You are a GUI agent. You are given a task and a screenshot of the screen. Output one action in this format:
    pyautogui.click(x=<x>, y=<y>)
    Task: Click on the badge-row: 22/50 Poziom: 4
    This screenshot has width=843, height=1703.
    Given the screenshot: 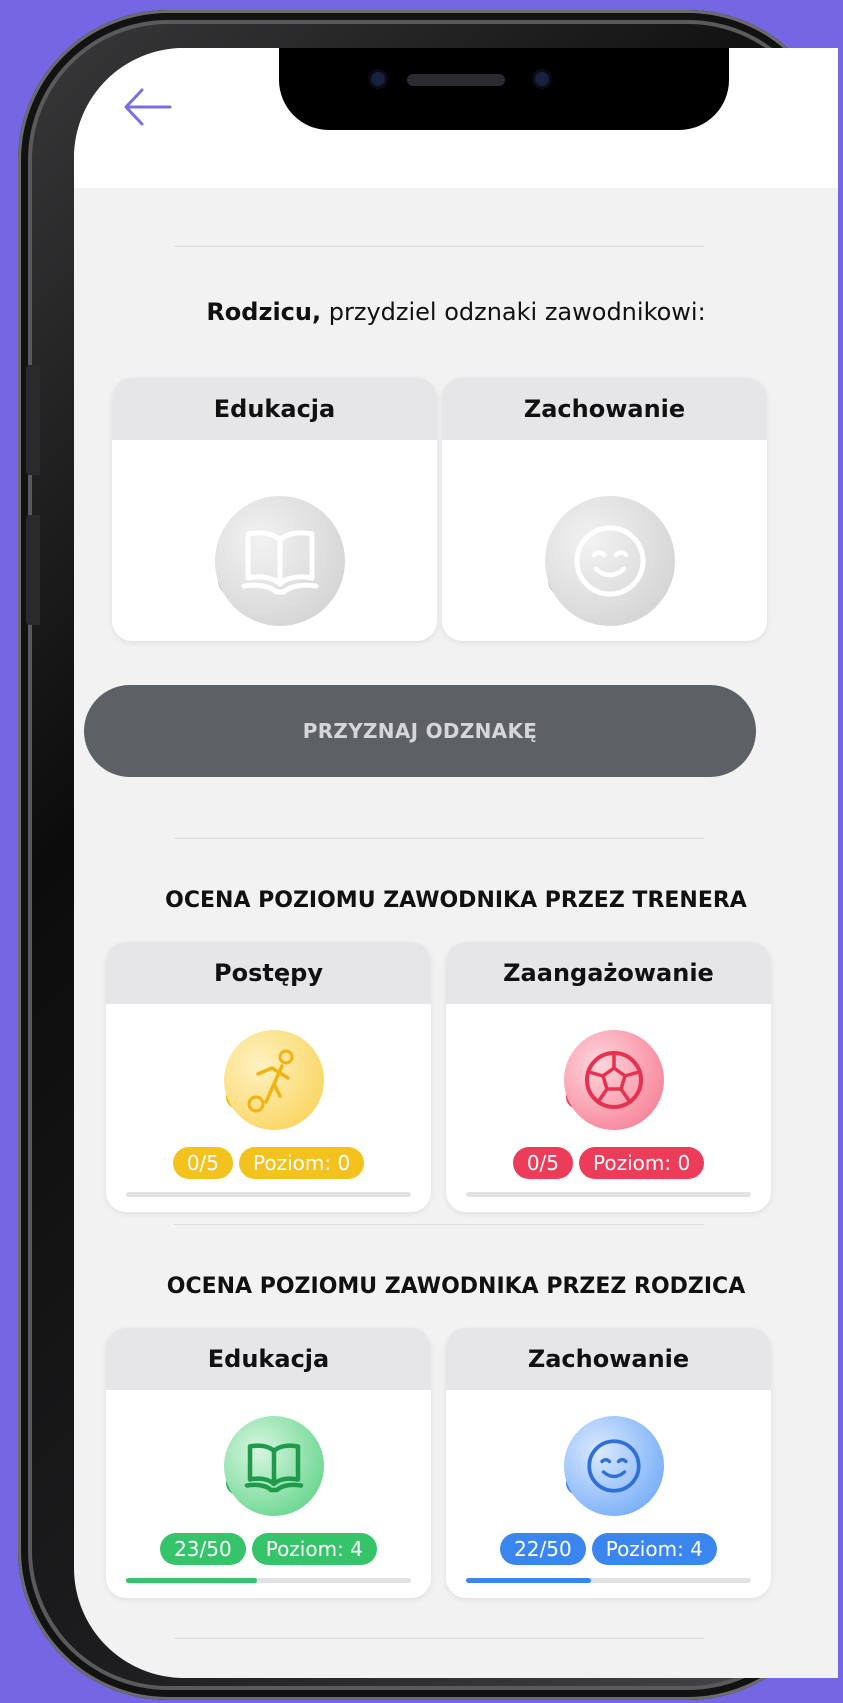 What is the action you would take?
    pyautogui.click(x=608, y=1549)
    